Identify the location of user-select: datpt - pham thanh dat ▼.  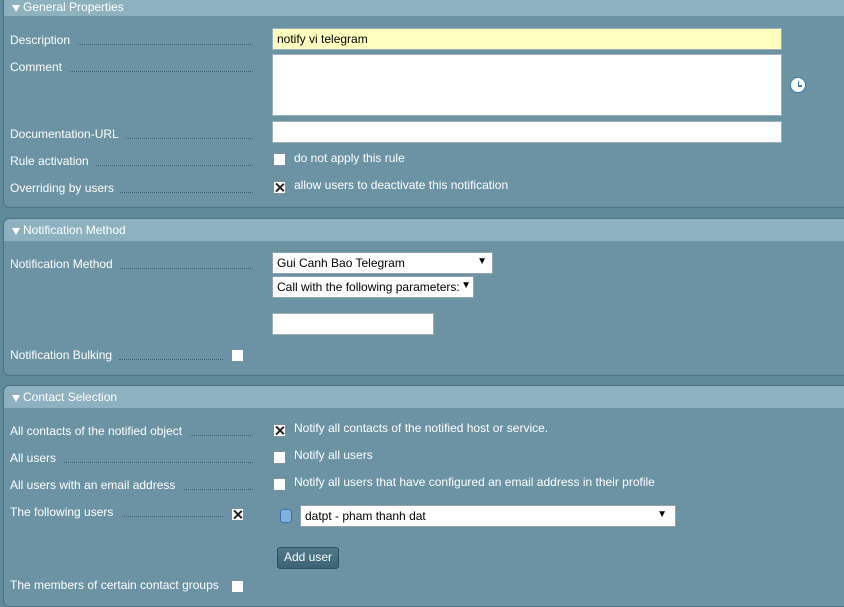
(488, 516).